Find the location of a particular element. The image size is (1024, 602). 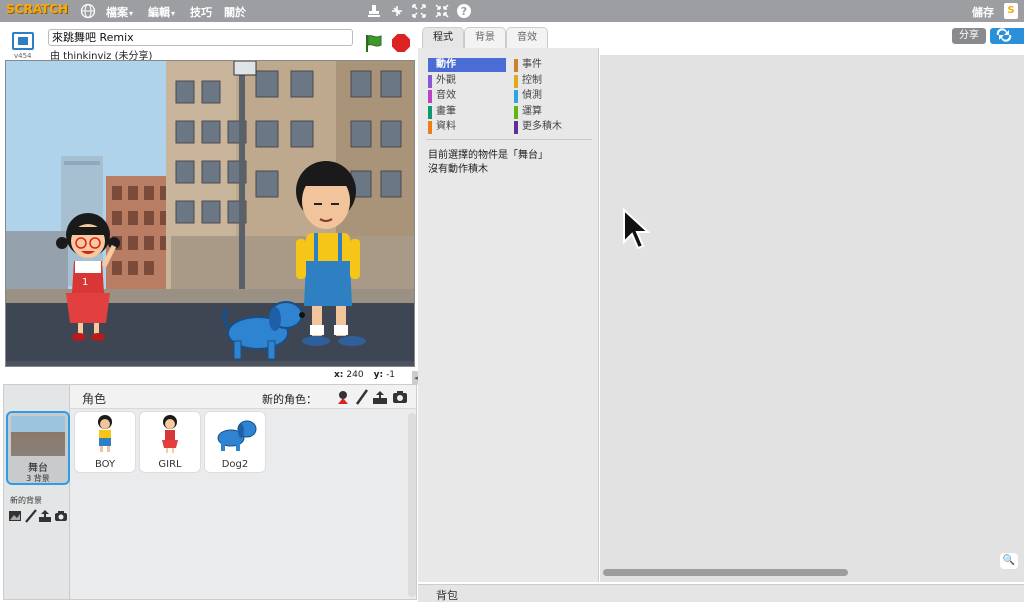

sprite-list-scrollbar is located at coordinates (412, 505).